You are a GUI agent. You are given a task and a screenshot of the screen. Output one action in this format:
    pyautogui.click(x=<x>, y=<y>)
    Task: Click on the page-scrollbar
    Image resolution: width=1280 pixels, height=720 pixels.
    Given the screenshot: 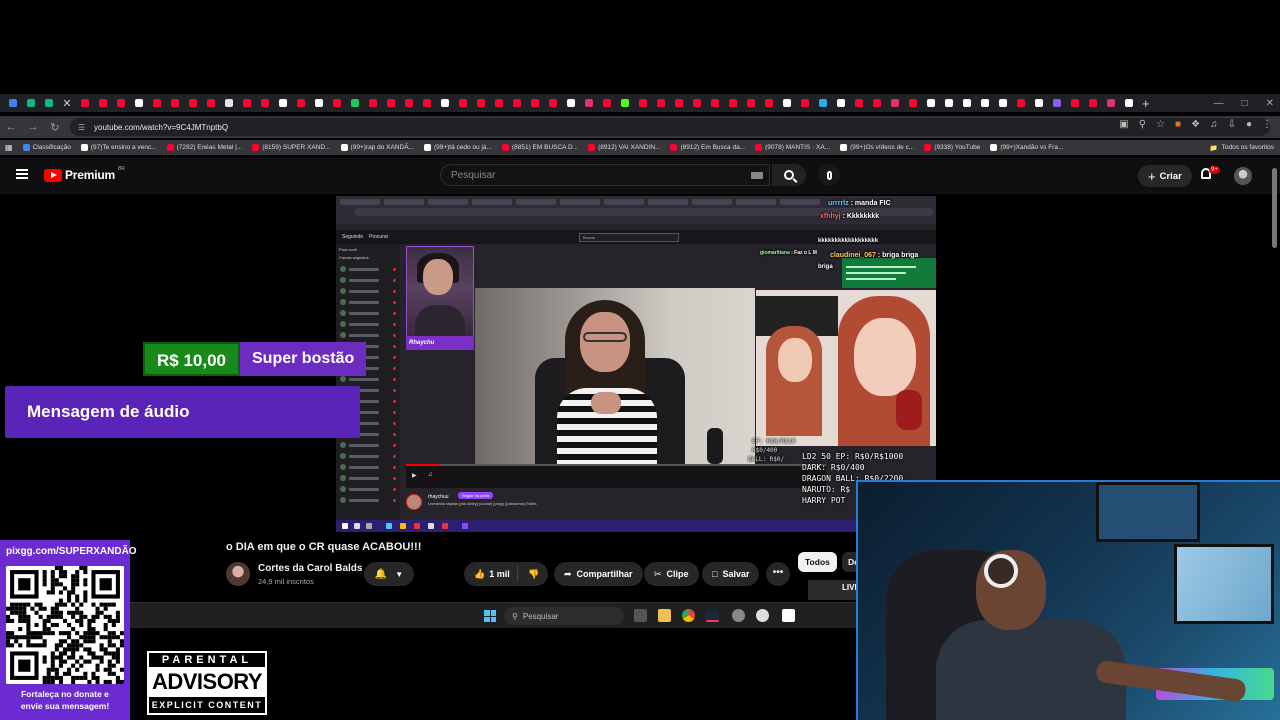 What is the action you would take?
    pyautogui.click(x=1274, y=208)
    